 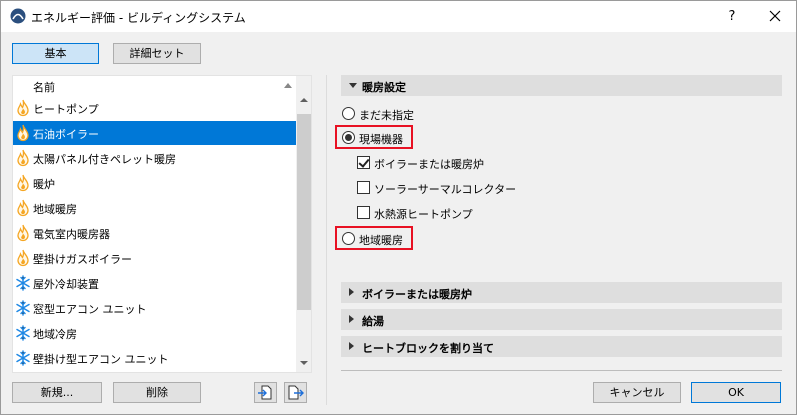 I want to click on hot-water-section-title: 給湯, so click(x=373, y=321).